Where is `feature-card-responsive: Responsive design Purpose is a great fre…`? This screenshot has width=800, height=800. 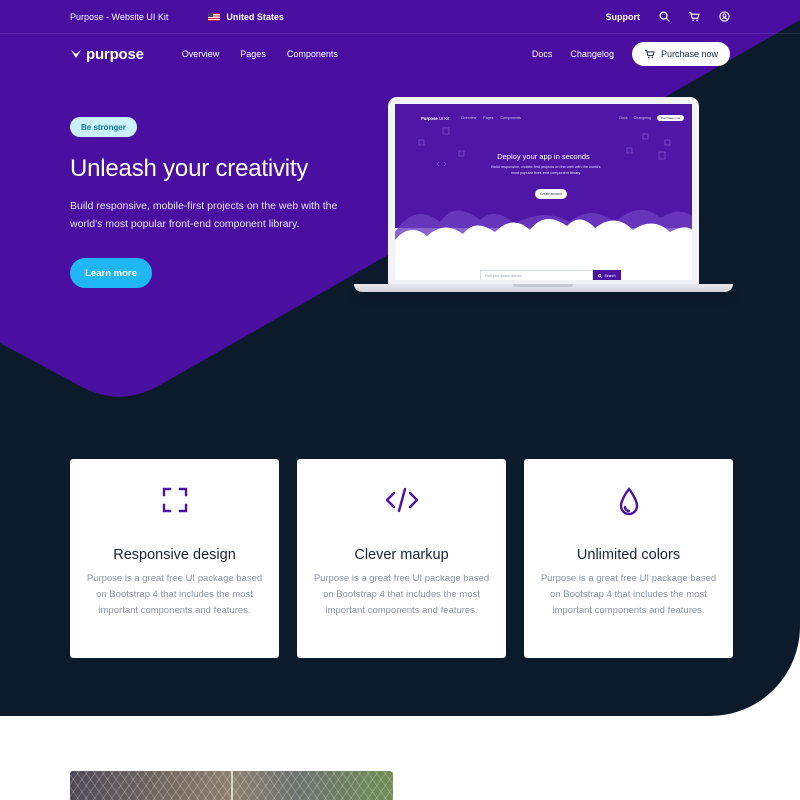 feature-card-responsive: Responsive design Purpose is a great fre… is located at coordinates (174, 558).